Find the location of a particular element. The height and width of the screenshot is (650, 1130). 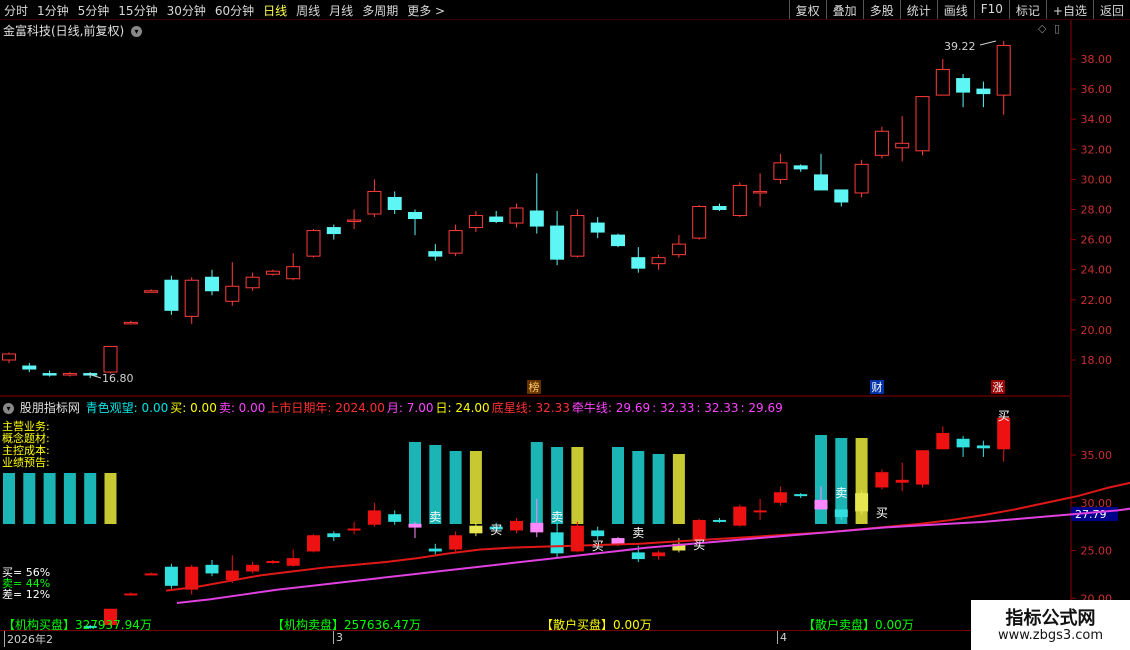

date-tick: 2026年2 is located at coordinates (28, 639).